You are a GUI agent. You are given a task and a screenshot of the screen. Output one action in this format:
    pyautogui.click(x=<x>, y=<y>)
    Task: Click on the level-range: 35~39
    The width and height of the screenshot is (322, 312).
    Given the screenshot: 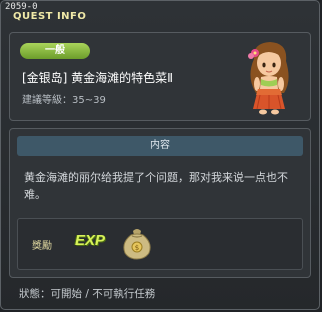 What is the action you would take?
    pyautogui.click(x=89, y=100)
    